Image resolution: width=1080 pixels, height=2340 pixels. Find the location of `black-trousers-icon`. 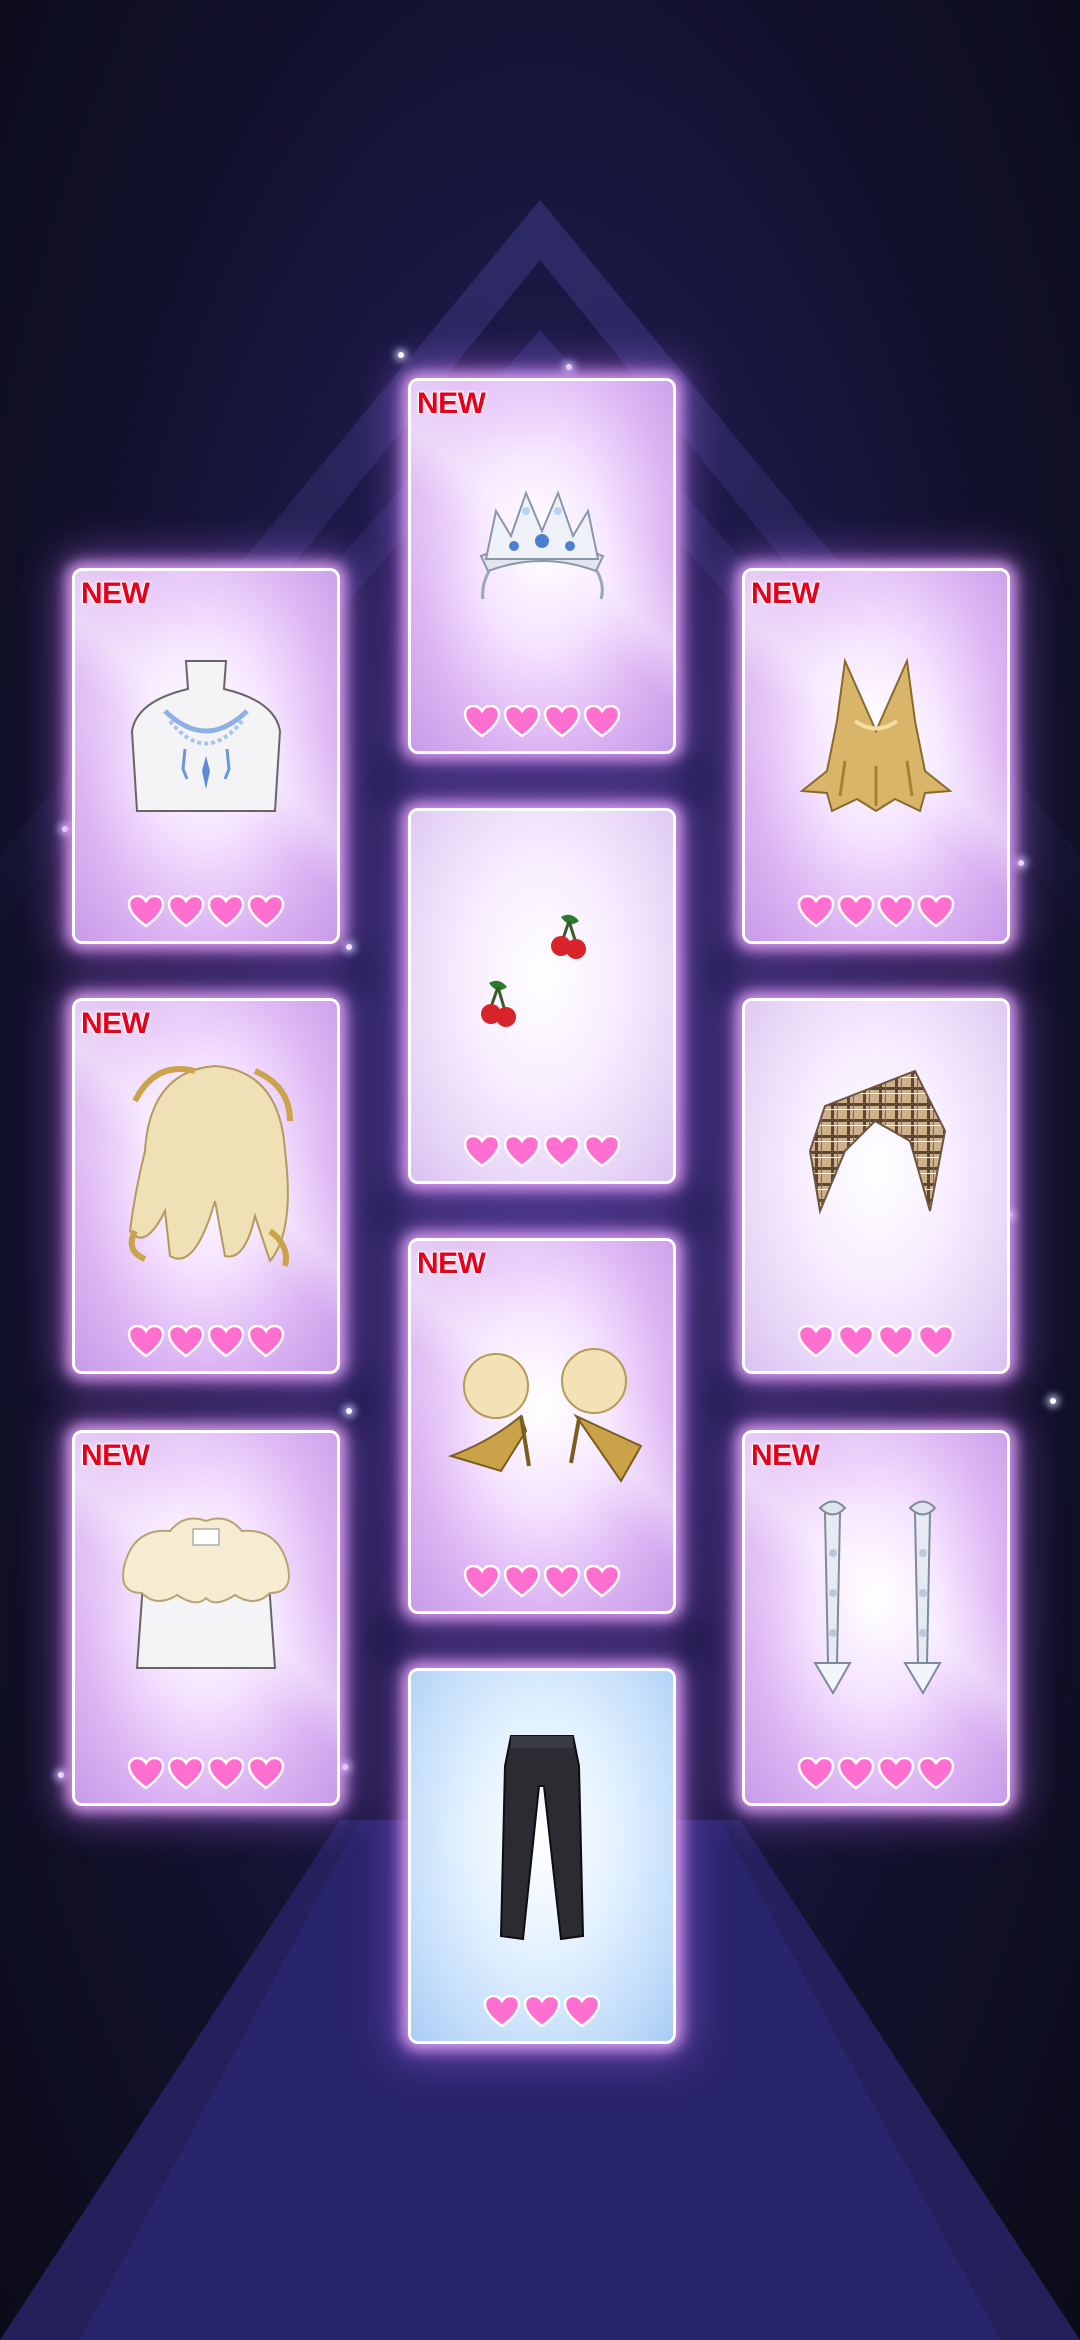

black-trousers-icon is located at coordinates (542, 1838).